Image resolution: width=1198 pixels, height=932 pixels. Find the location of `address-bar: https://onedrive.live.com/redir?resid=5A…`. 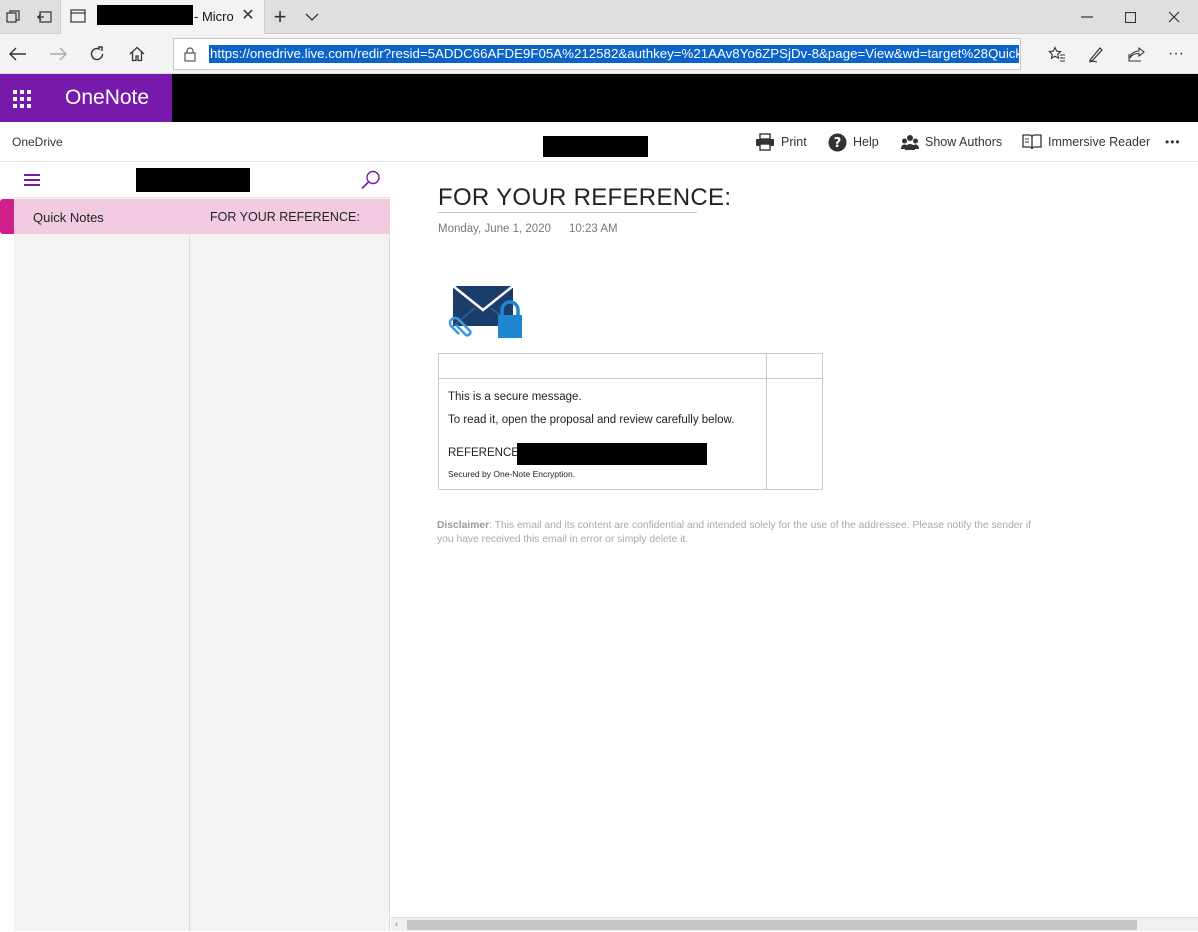

address-bar: https://onedrive.live.com/redir?resid=5A… is located at coordinates (597, 54).